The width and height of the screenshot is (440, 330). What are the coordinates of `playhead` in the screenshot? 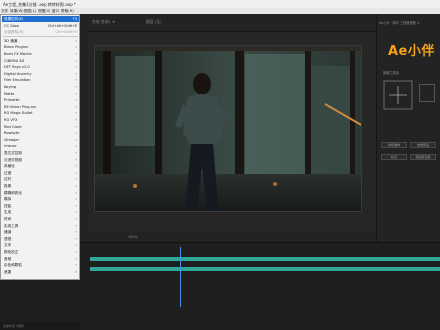 It's located at (180, 277).